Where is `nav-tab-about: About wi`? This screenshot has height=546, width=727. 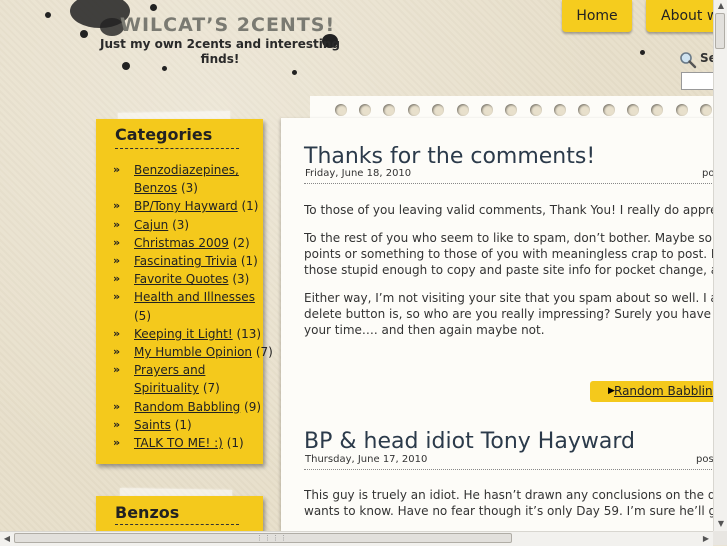 nav-tab-about: About wi is located at coordinates (679, 16).